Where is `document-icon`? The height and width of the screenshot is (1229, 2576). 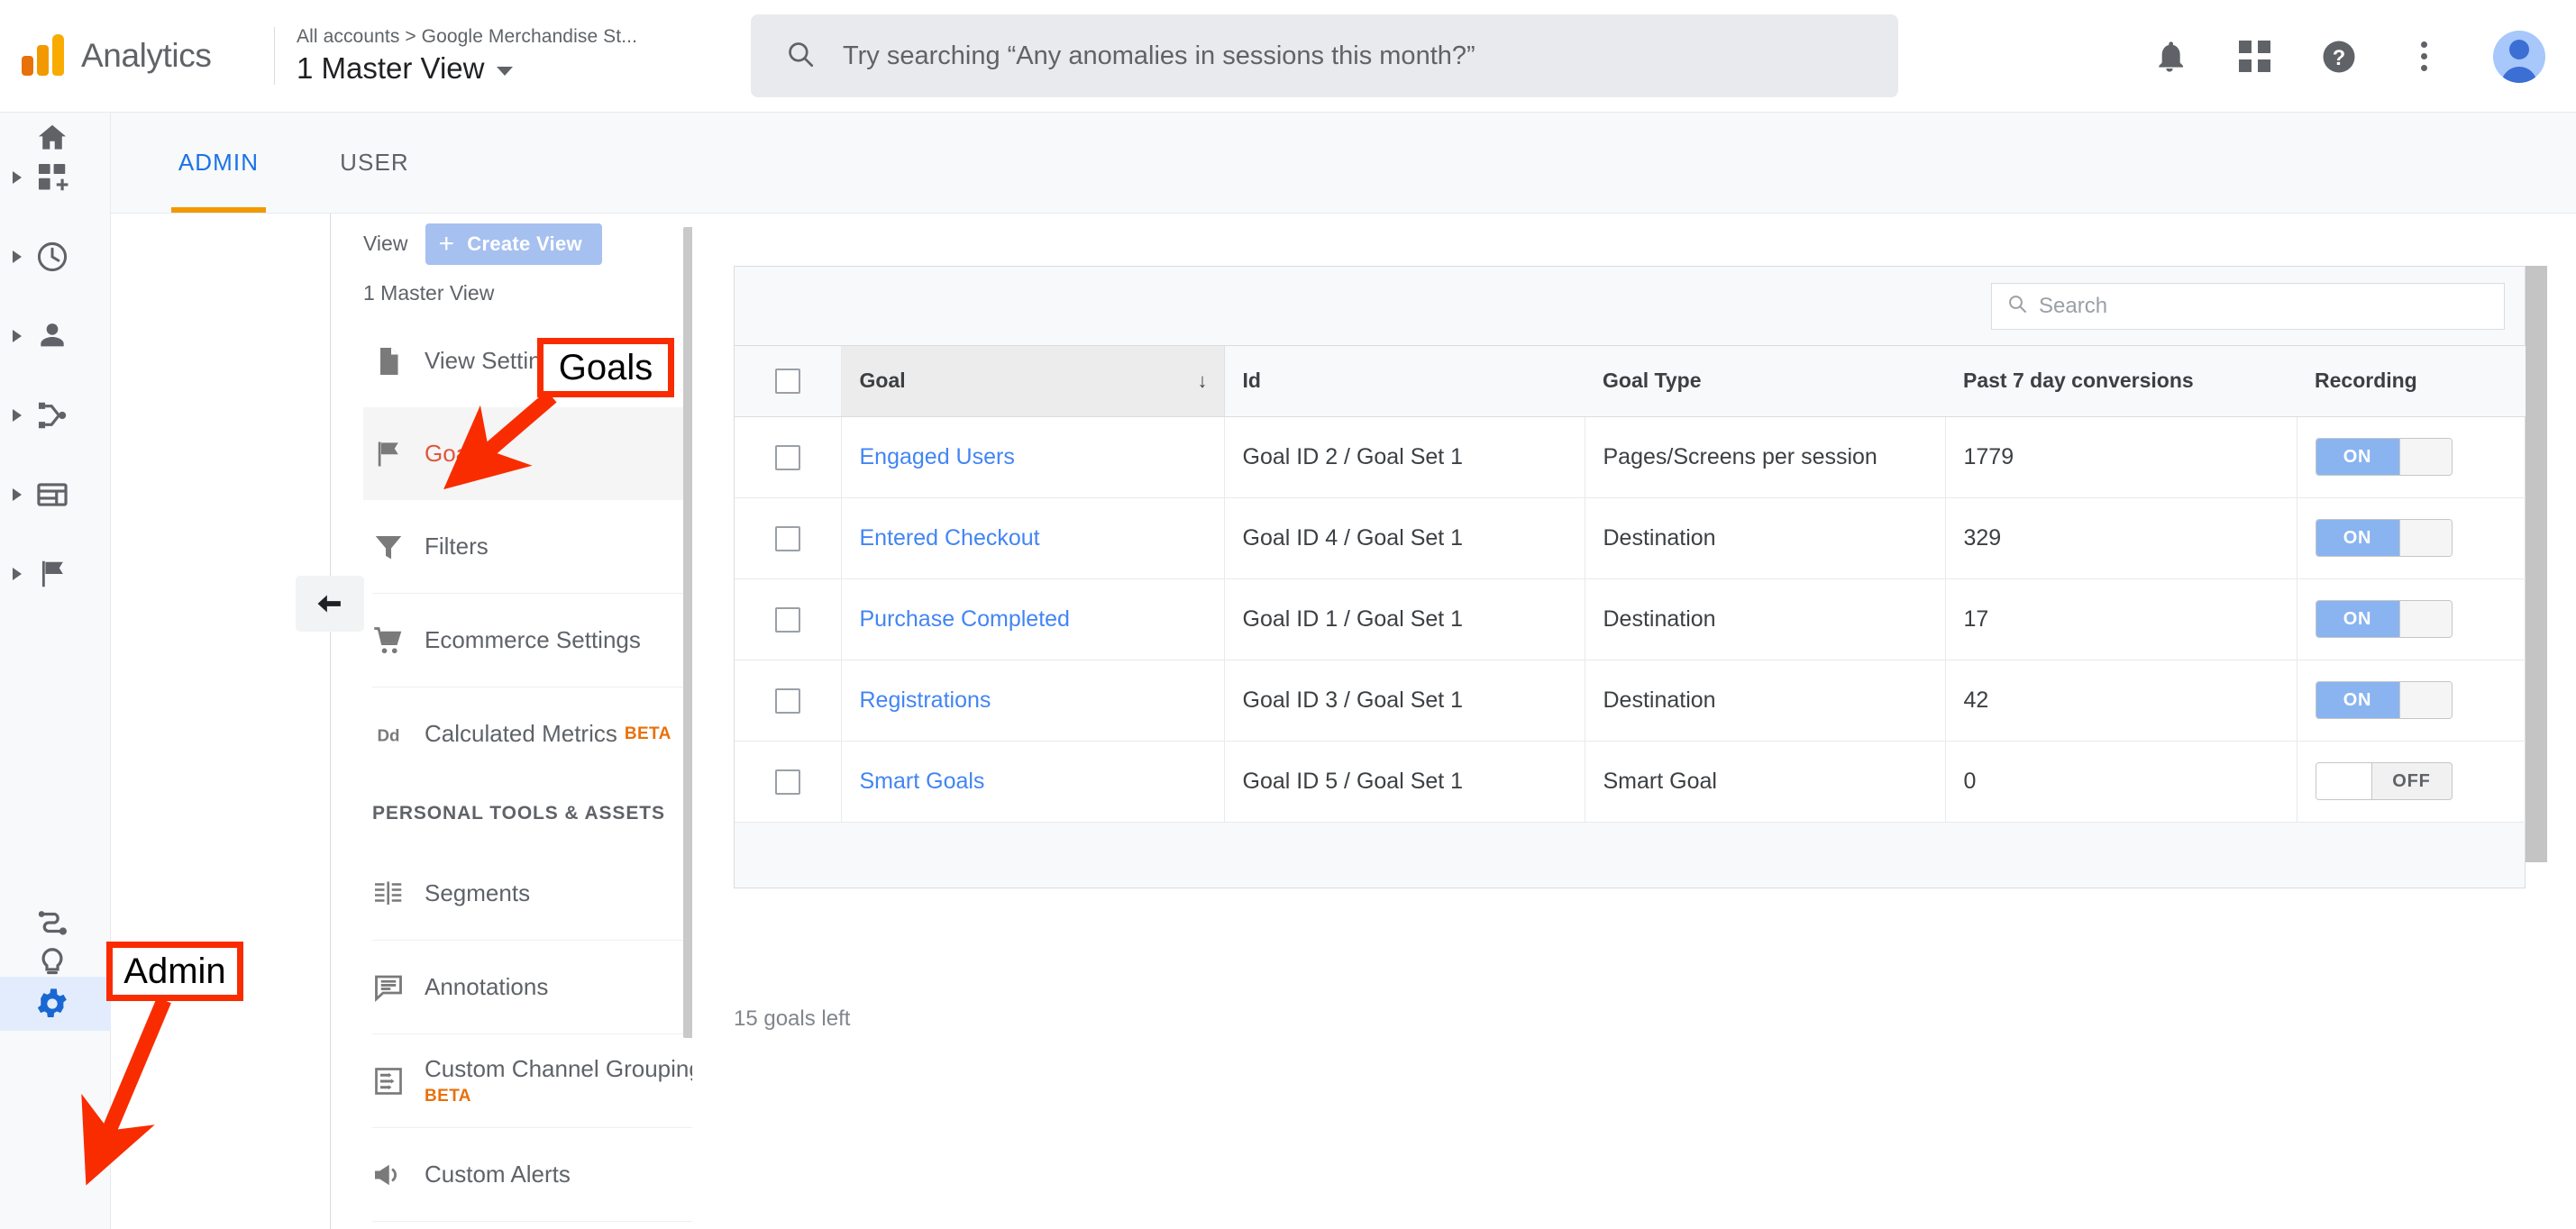 document-icon is located at coordinates (398, 361).